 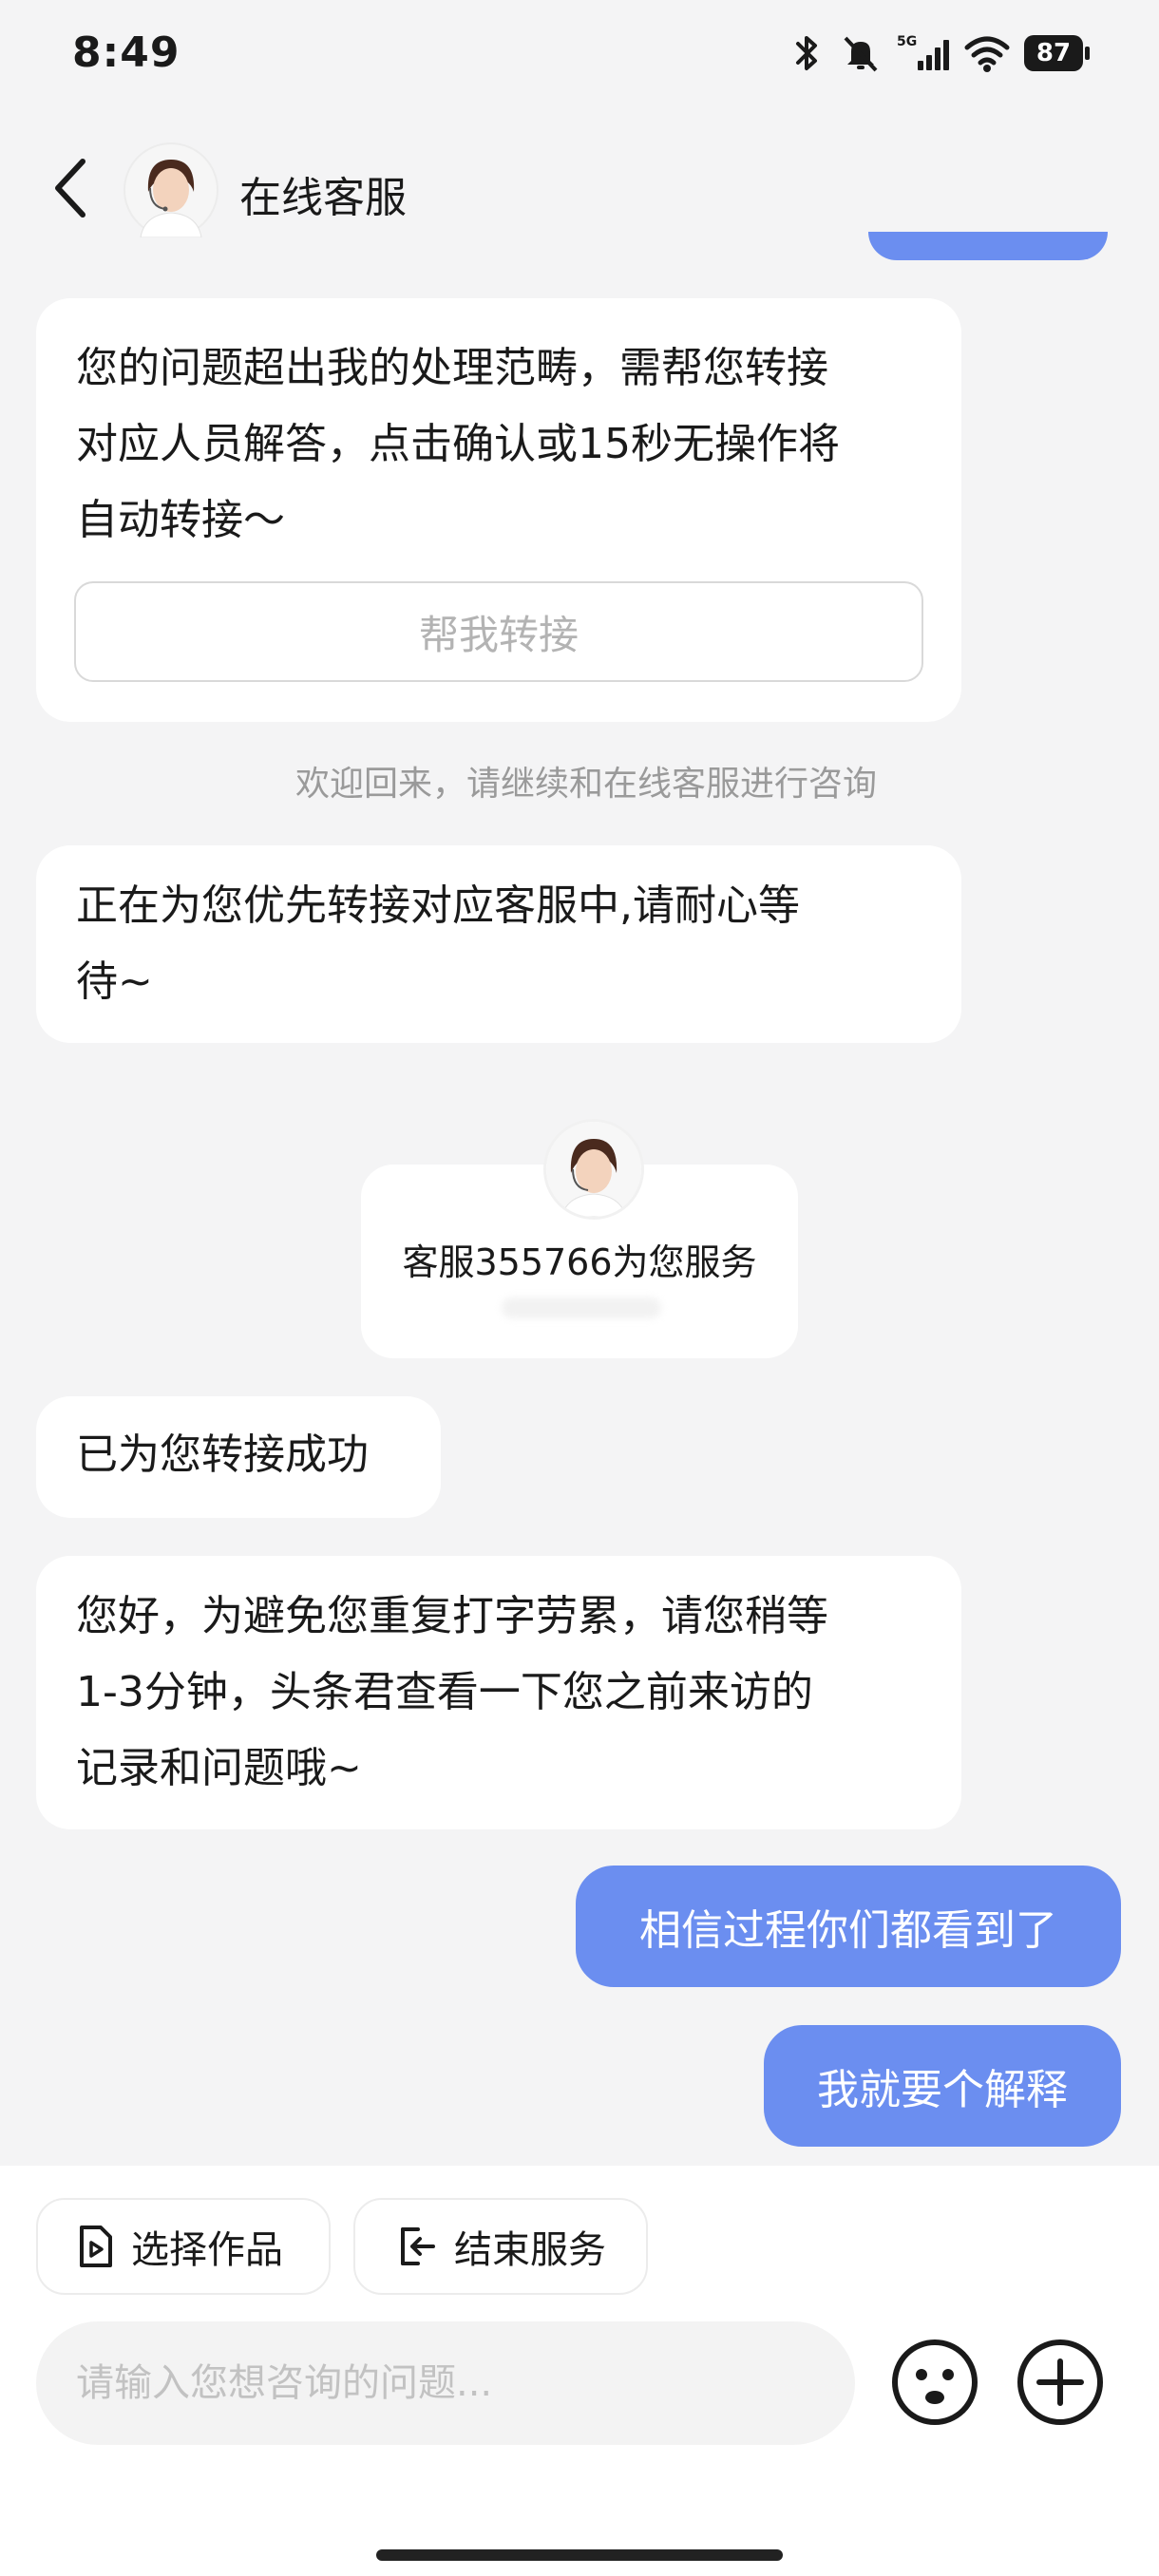 What do you see at coordinates (987, 54) in the screenshot?
I see `wifi-icon` at bounding box center [987, 54].